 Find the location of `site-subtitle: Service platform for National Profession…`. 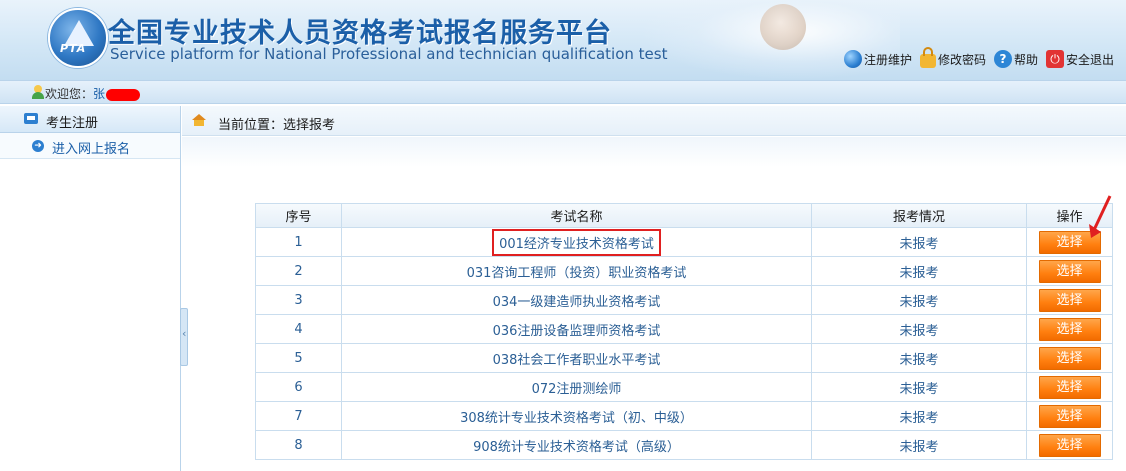

site-subtitle: Service platform for National Profession… is located at coordinates (389, 54).